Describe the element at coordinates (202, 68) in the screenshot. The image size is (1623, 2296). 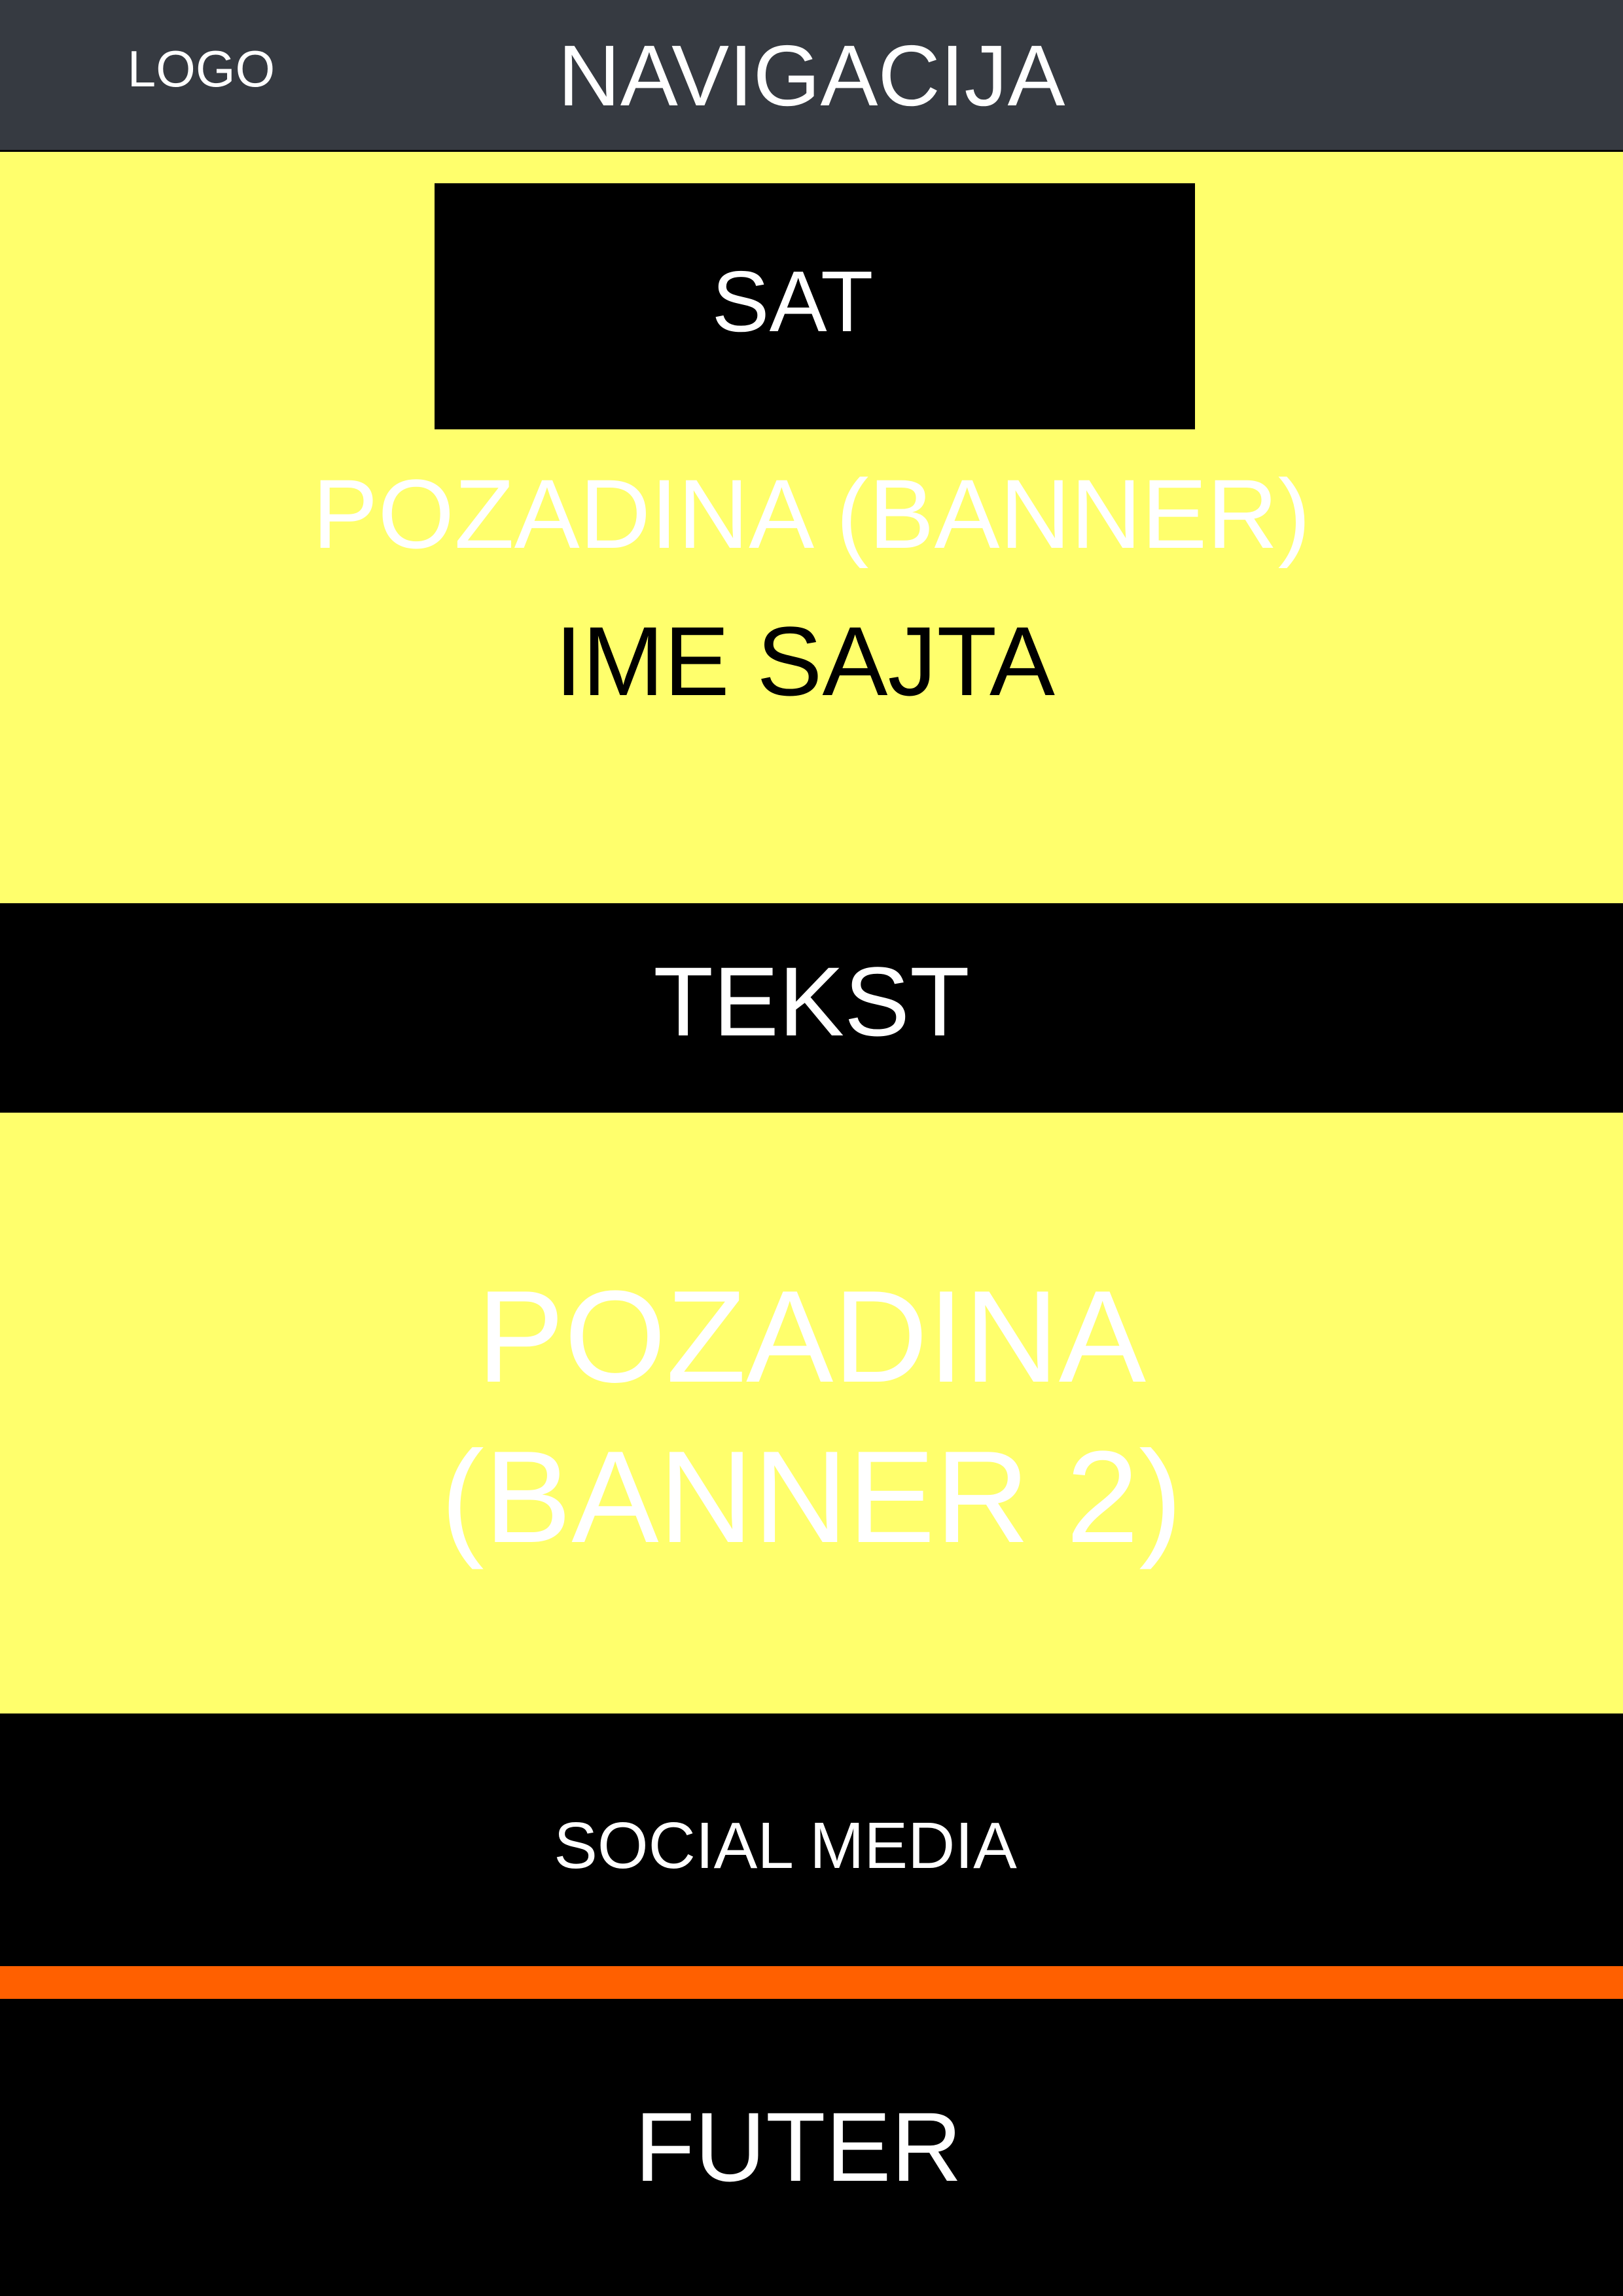
I see `logo-label: LOGO` at that location.